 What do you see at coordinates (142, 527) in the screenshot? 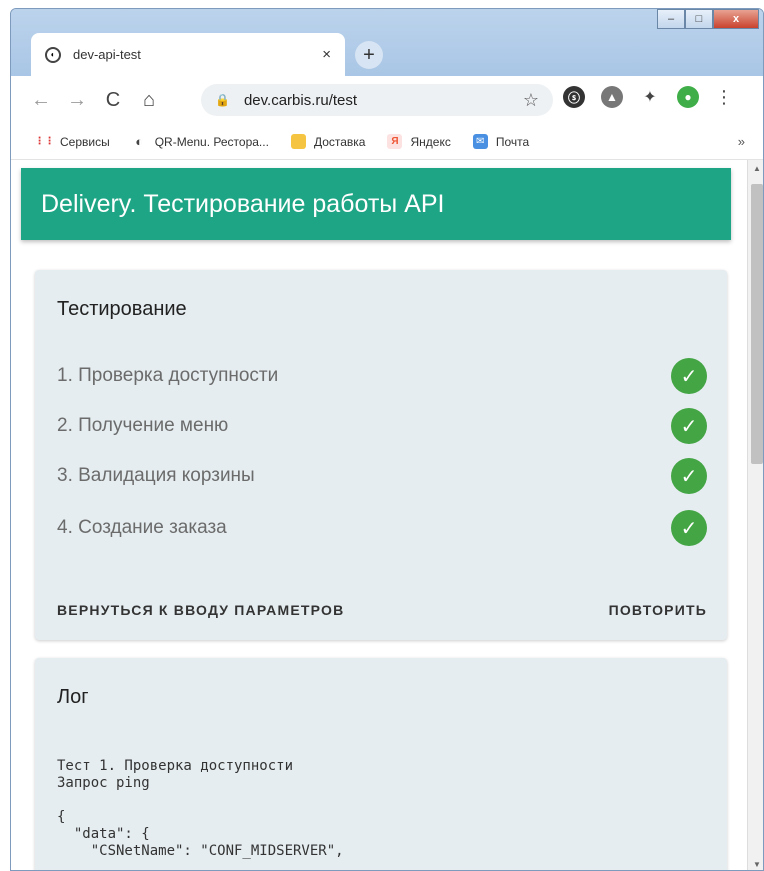
I see `step-label: 4. Создание заказа` at bounding box center [142, 527].